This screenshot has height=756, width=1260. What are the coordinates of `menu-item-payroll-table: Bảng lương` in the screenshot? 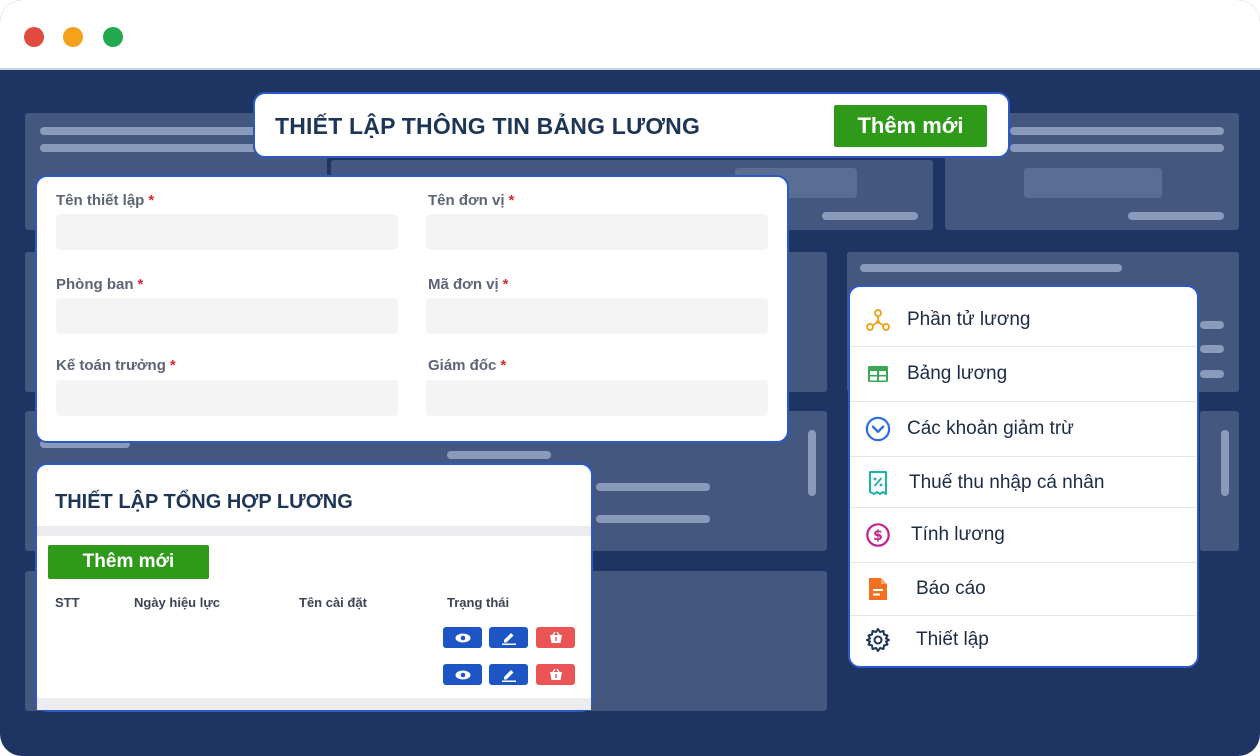 It's located at (1023, 374).